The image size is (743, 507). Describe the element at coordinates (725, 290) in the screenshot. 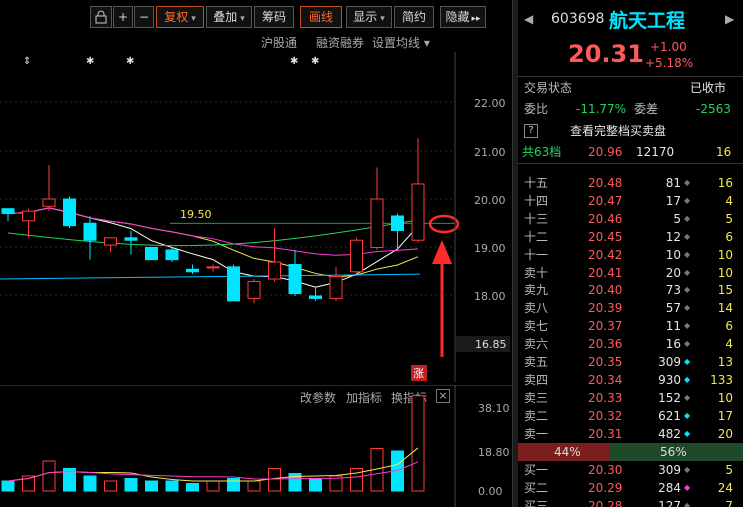

I see `level-count: 15` at that location.